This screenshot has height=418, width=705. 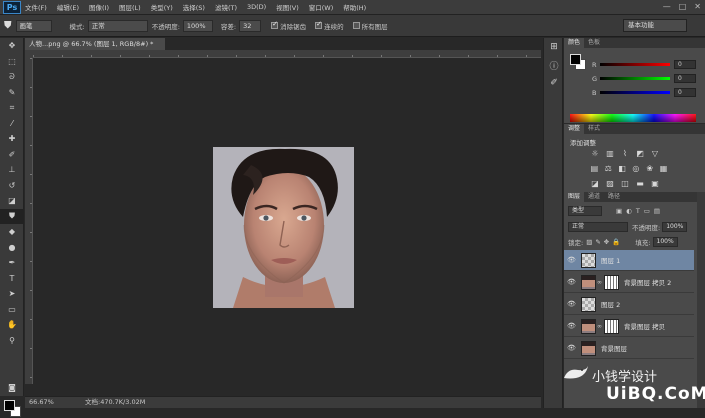 What do you see at coordinates (354, 7) in the screenshot?
I see `menu-help: 帮助(H)` at bounding box center [354, 7].